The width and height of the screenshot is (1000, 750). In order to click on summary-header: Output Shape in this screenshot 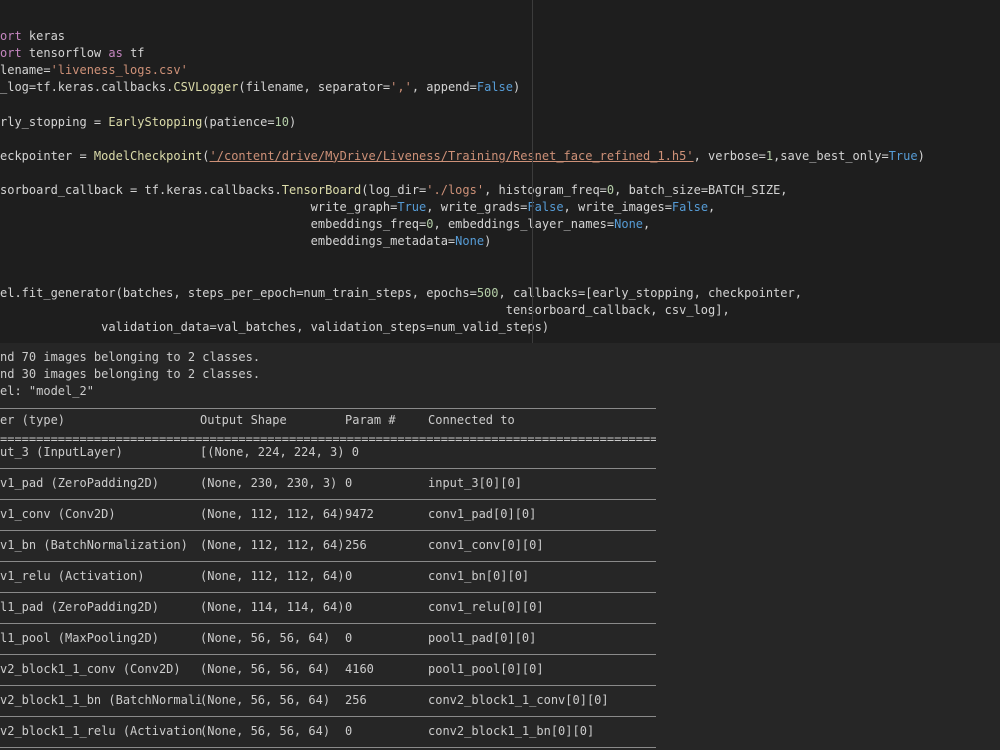, I will do `click(243, 420)`.